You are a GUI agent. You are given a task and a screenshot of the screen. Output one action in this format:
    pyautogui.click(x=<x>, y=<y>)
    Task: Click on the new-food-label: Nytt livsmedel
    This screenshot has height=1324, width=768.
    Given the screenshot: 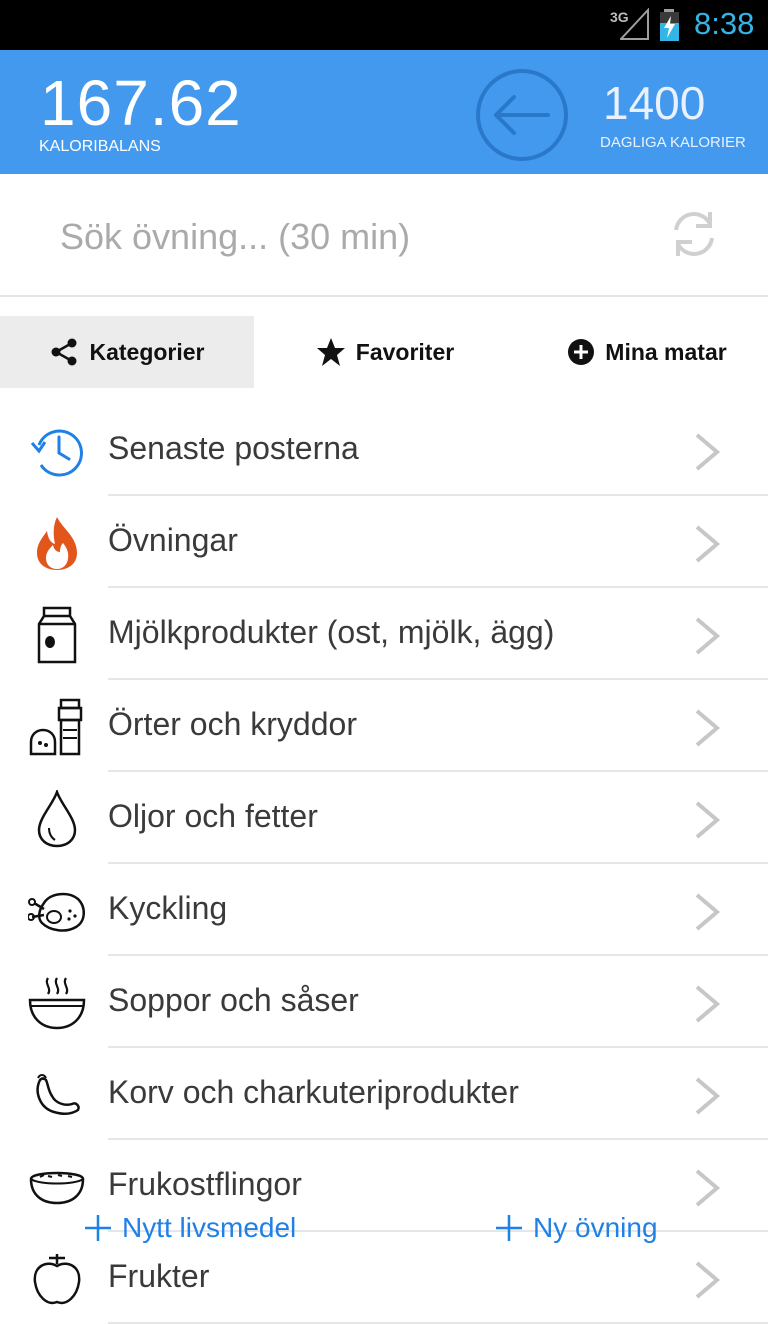 What is the action you would take?
    pyautogui.click(x=209, y=1227)
    